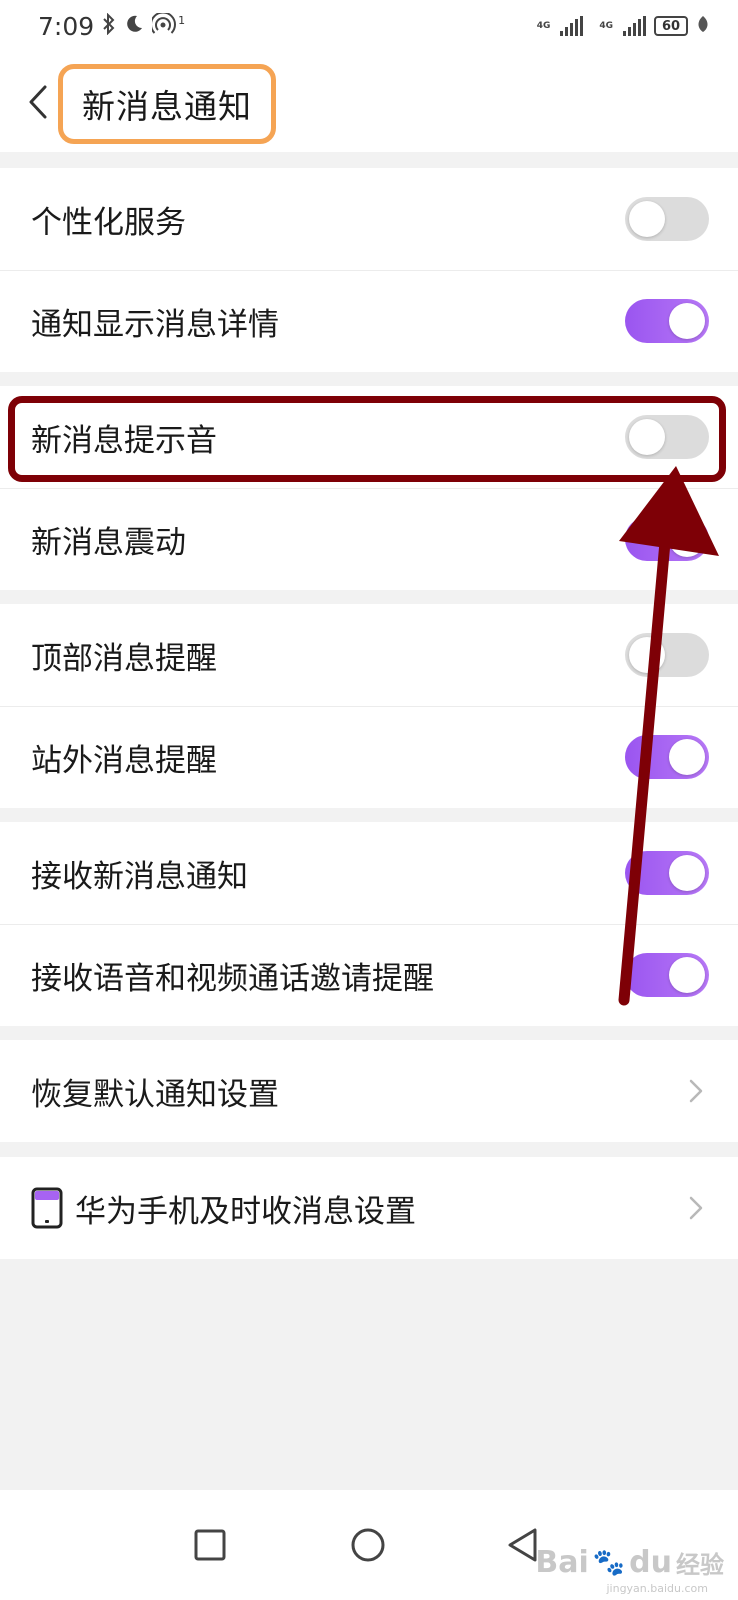  Describe the element at coordinates (124, 760) in the screenshot. I see `setting-label: 站外消息提醒` at that location.